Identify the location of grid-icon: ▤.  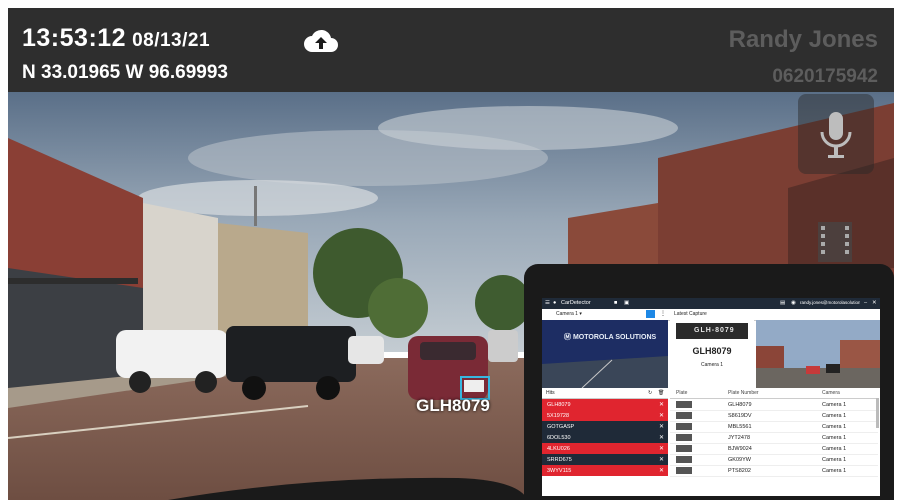
(782, 303).